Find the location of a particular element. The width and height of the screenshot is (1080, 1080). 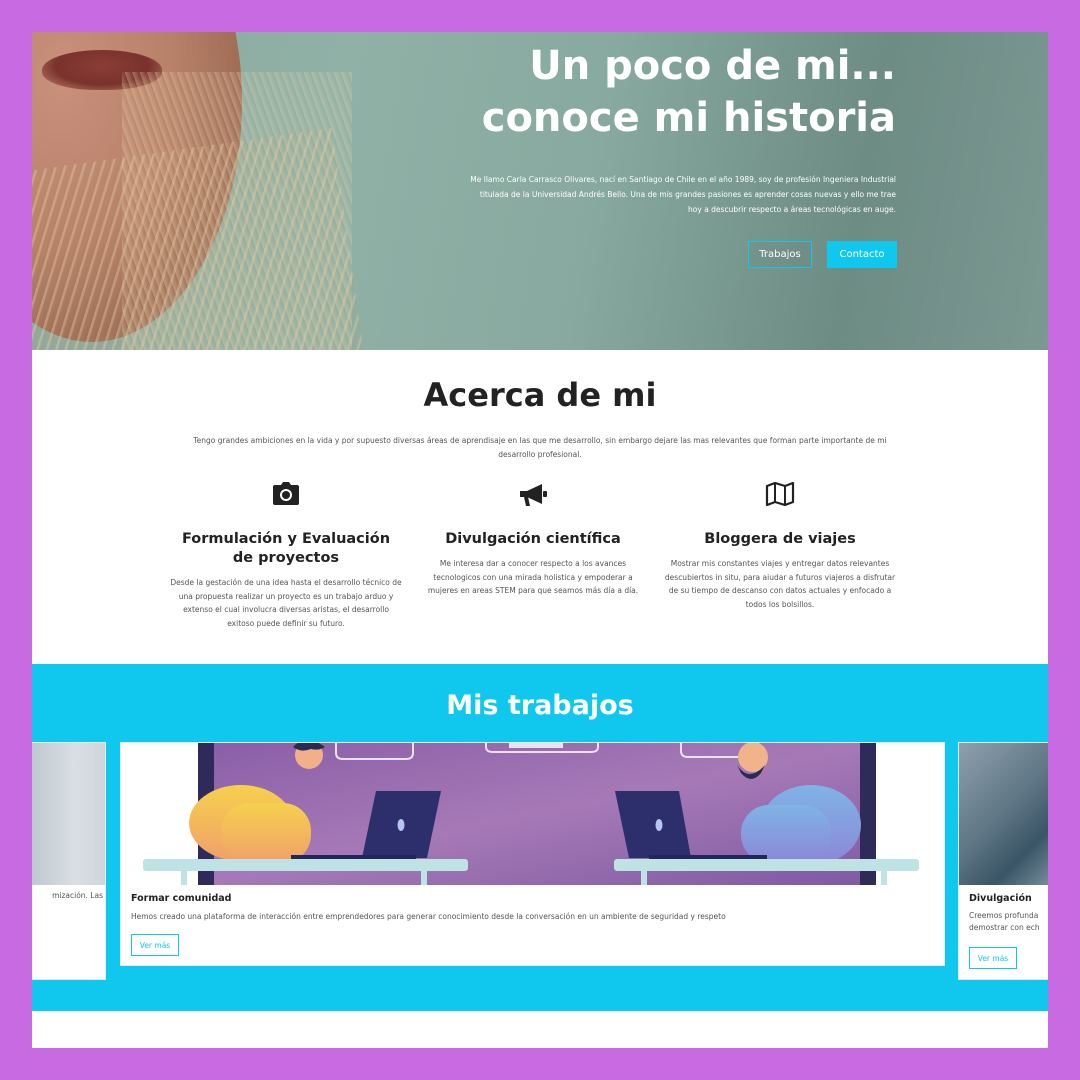

camera-icon is located at coordinates (286, 496).